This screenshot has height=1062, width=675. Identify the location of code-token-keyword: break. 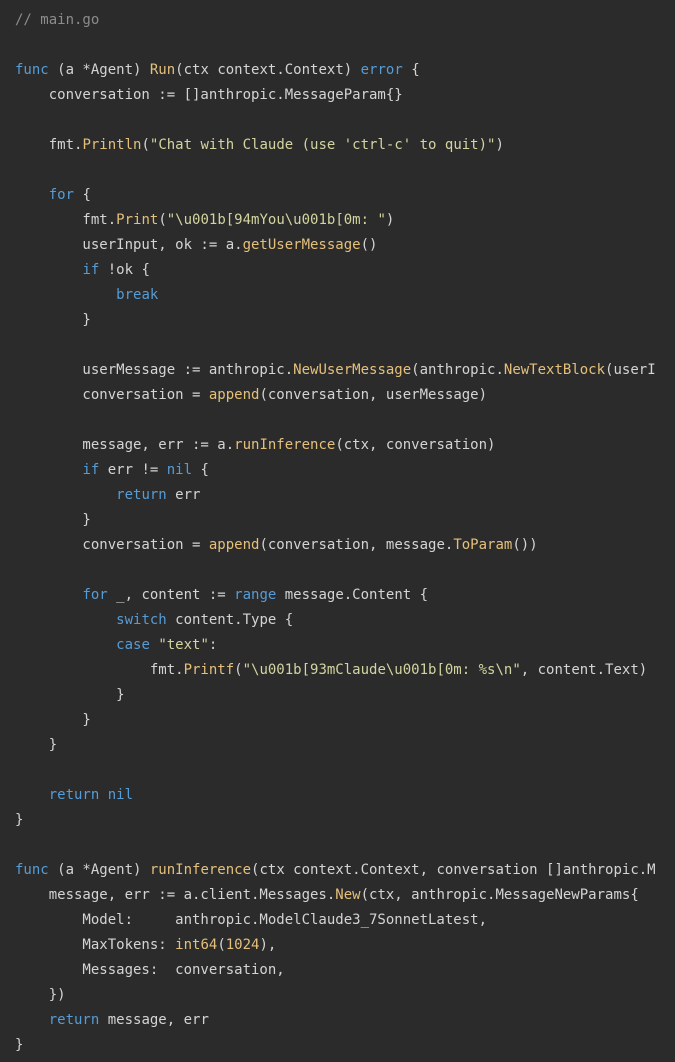
(137, 295).